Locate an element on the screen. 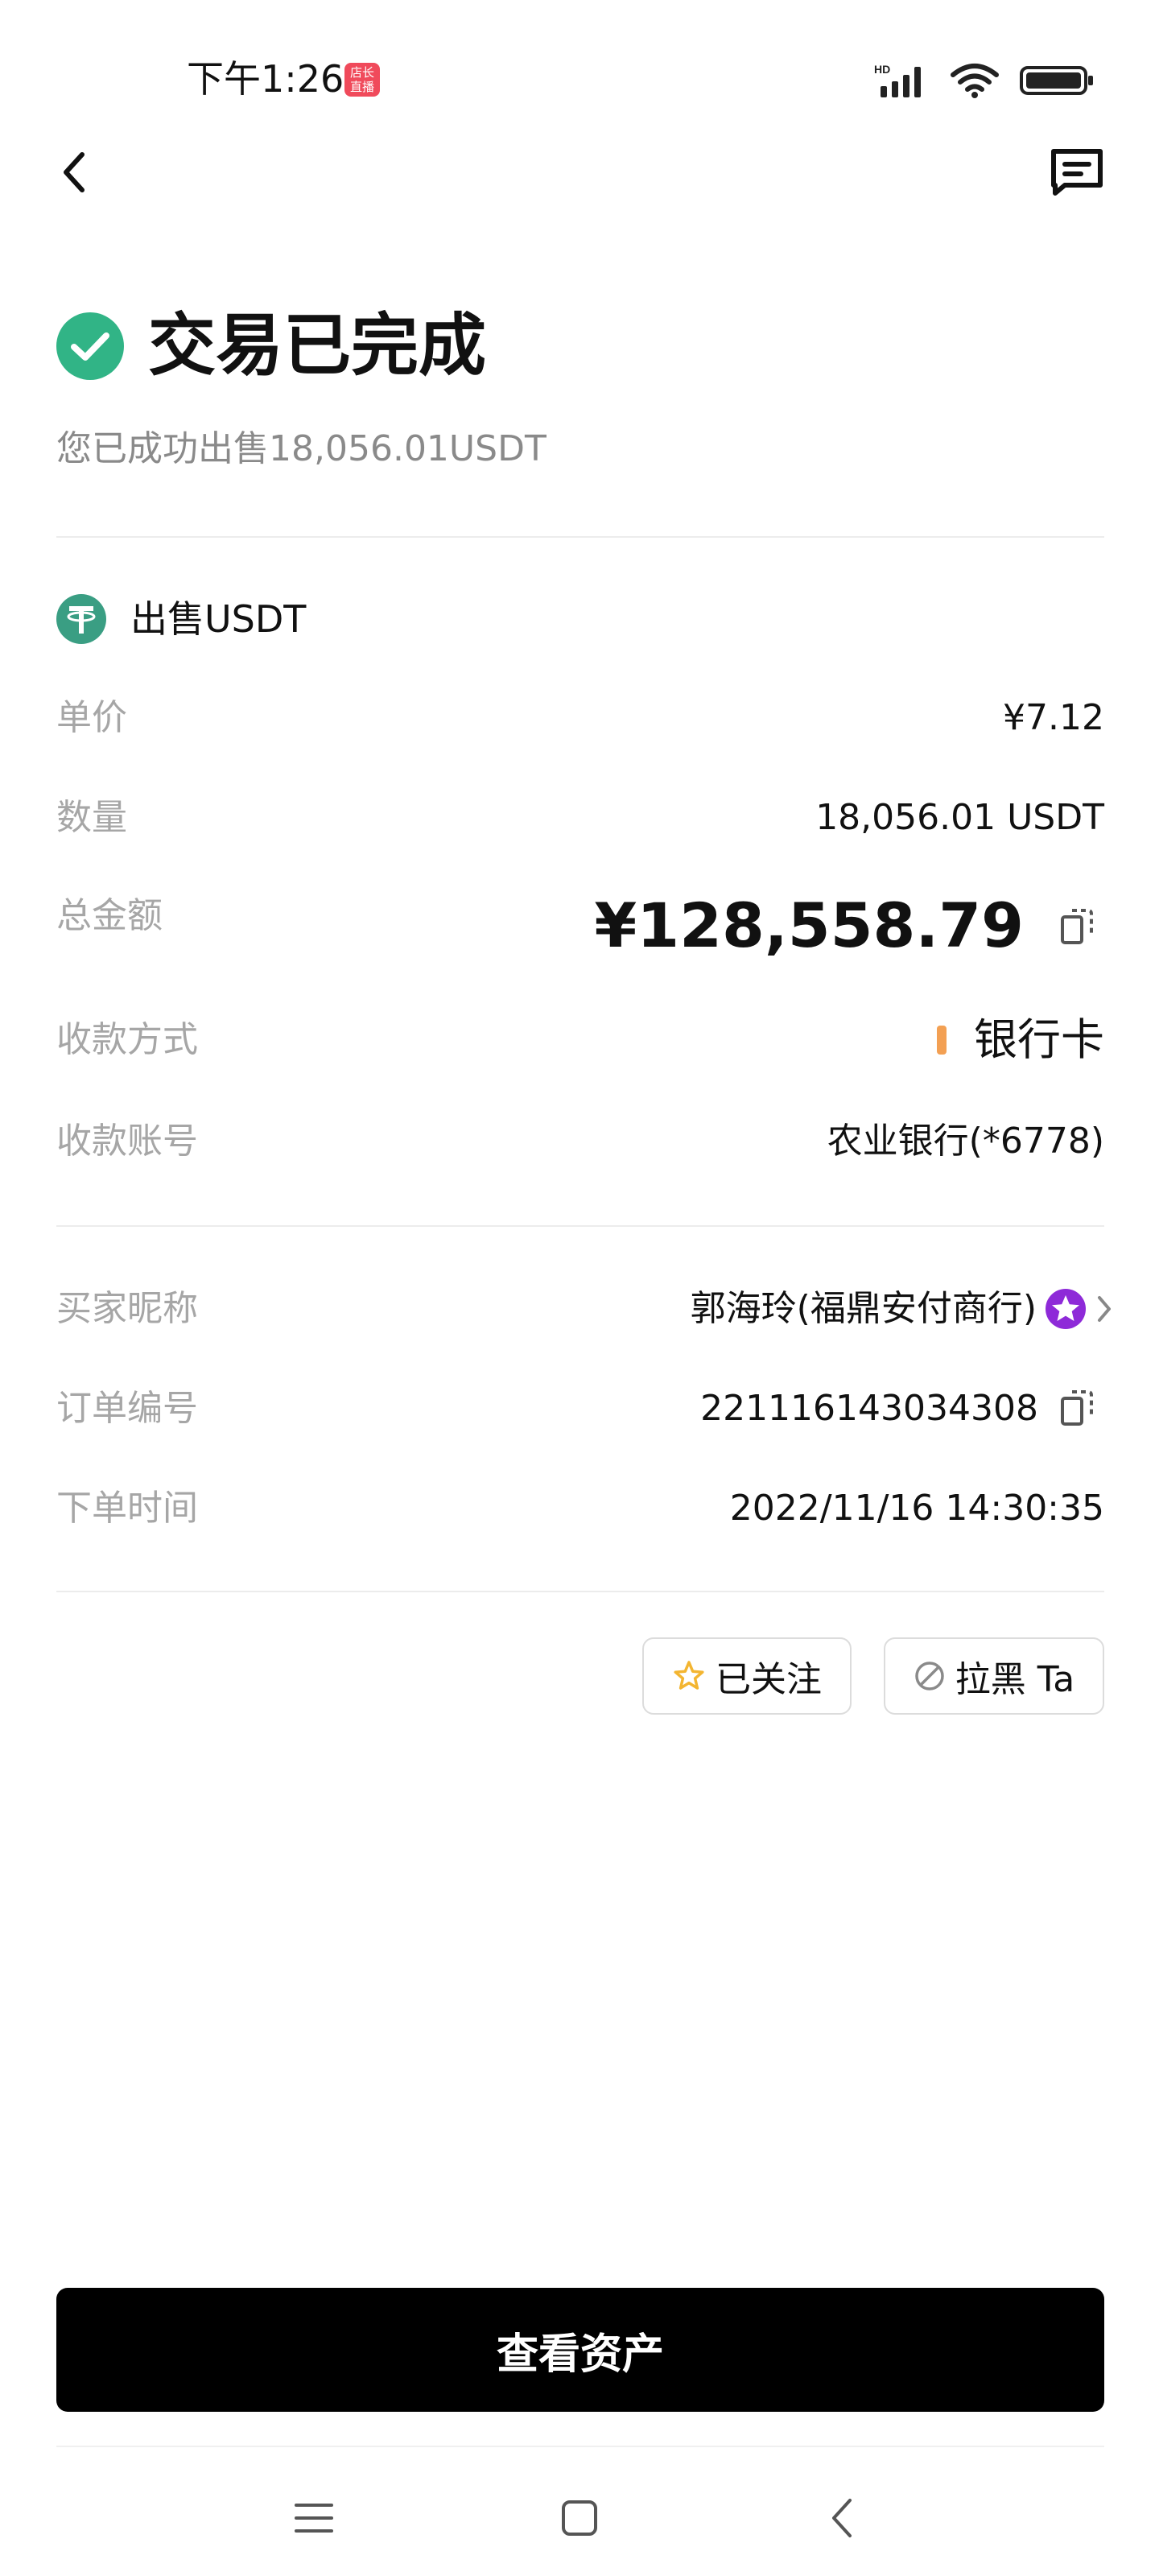 This screenshot has width=1159, height=2576. buyer-nickname-label: 买家昵称 is located at coordinates (127, 1308).